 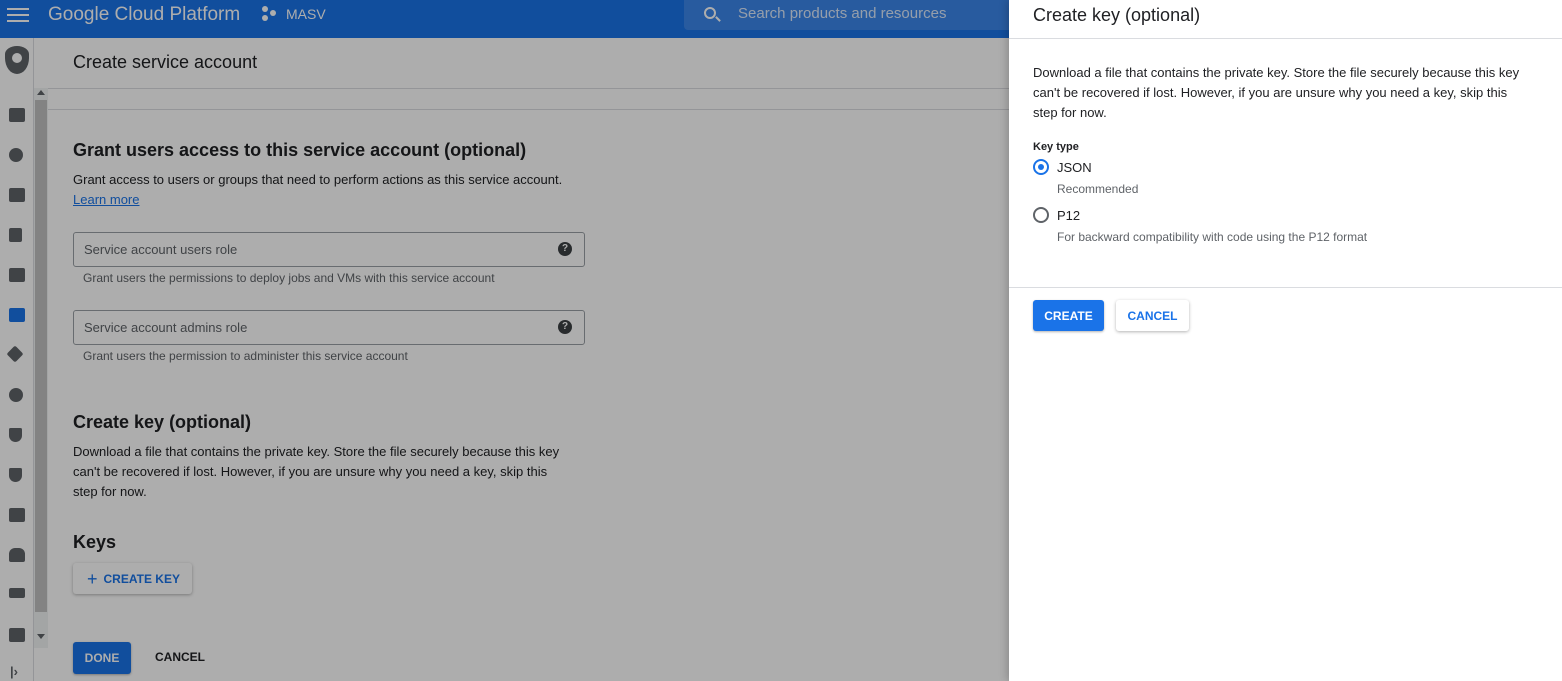 What do you see at coordinates (1068, 215) in the screenshot?
I see `p12-label: P12` at bounding box center [1068, 215].